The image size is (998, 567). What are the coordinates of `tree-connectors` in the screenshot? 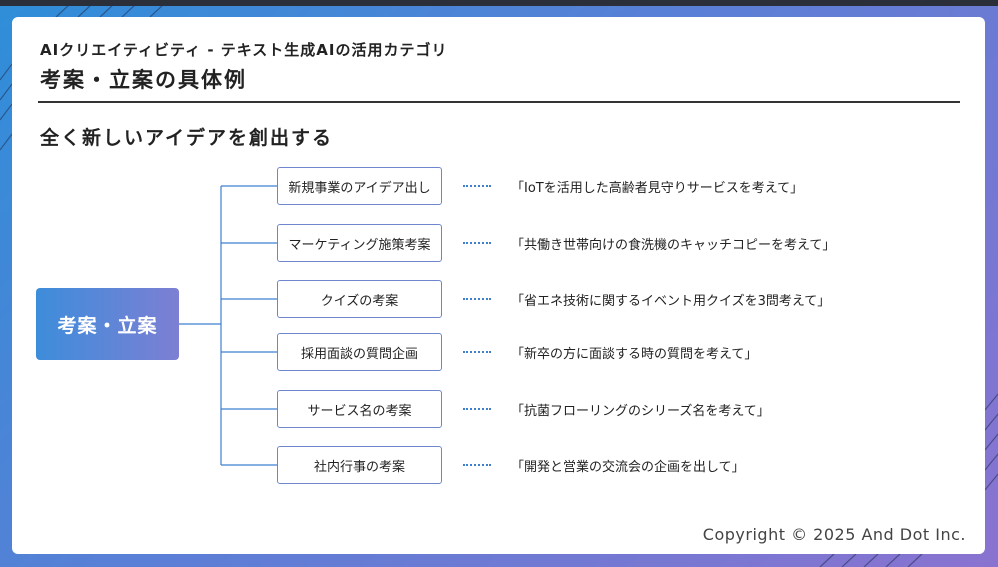 It's located at (228, 325).